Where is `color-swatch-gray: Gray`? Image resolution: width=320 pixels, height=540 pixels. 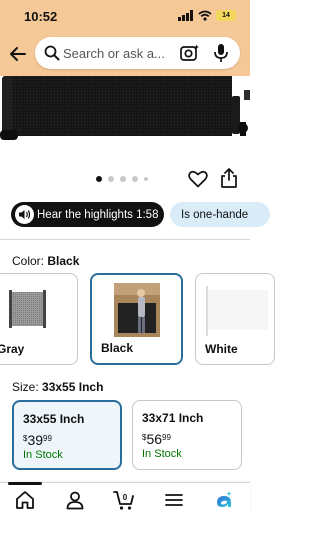 color-swatch-gray: Gray is located at coordinates (39, 319).